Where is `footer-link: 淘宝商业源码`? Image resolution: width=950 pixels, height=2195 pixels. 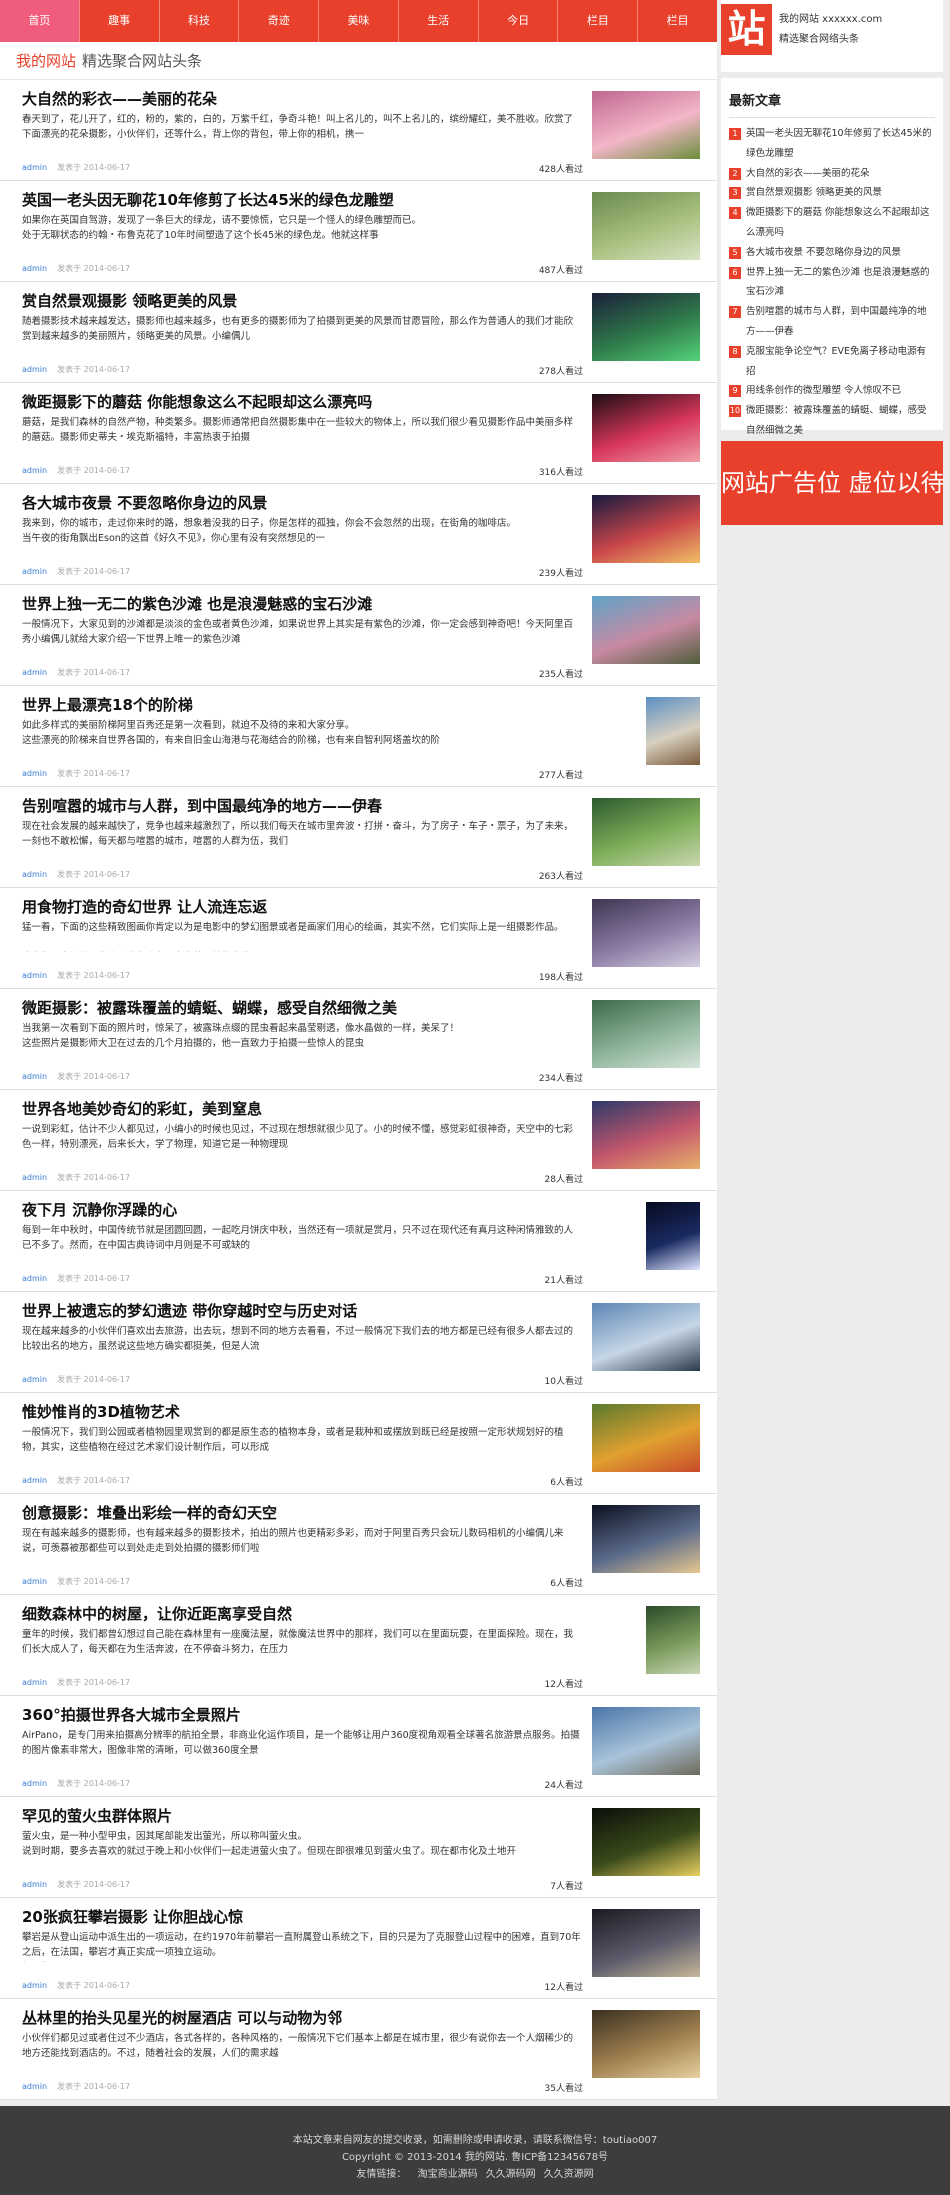
footer-link: 淘宝商业源码 is located at coordinates (448, 2174).